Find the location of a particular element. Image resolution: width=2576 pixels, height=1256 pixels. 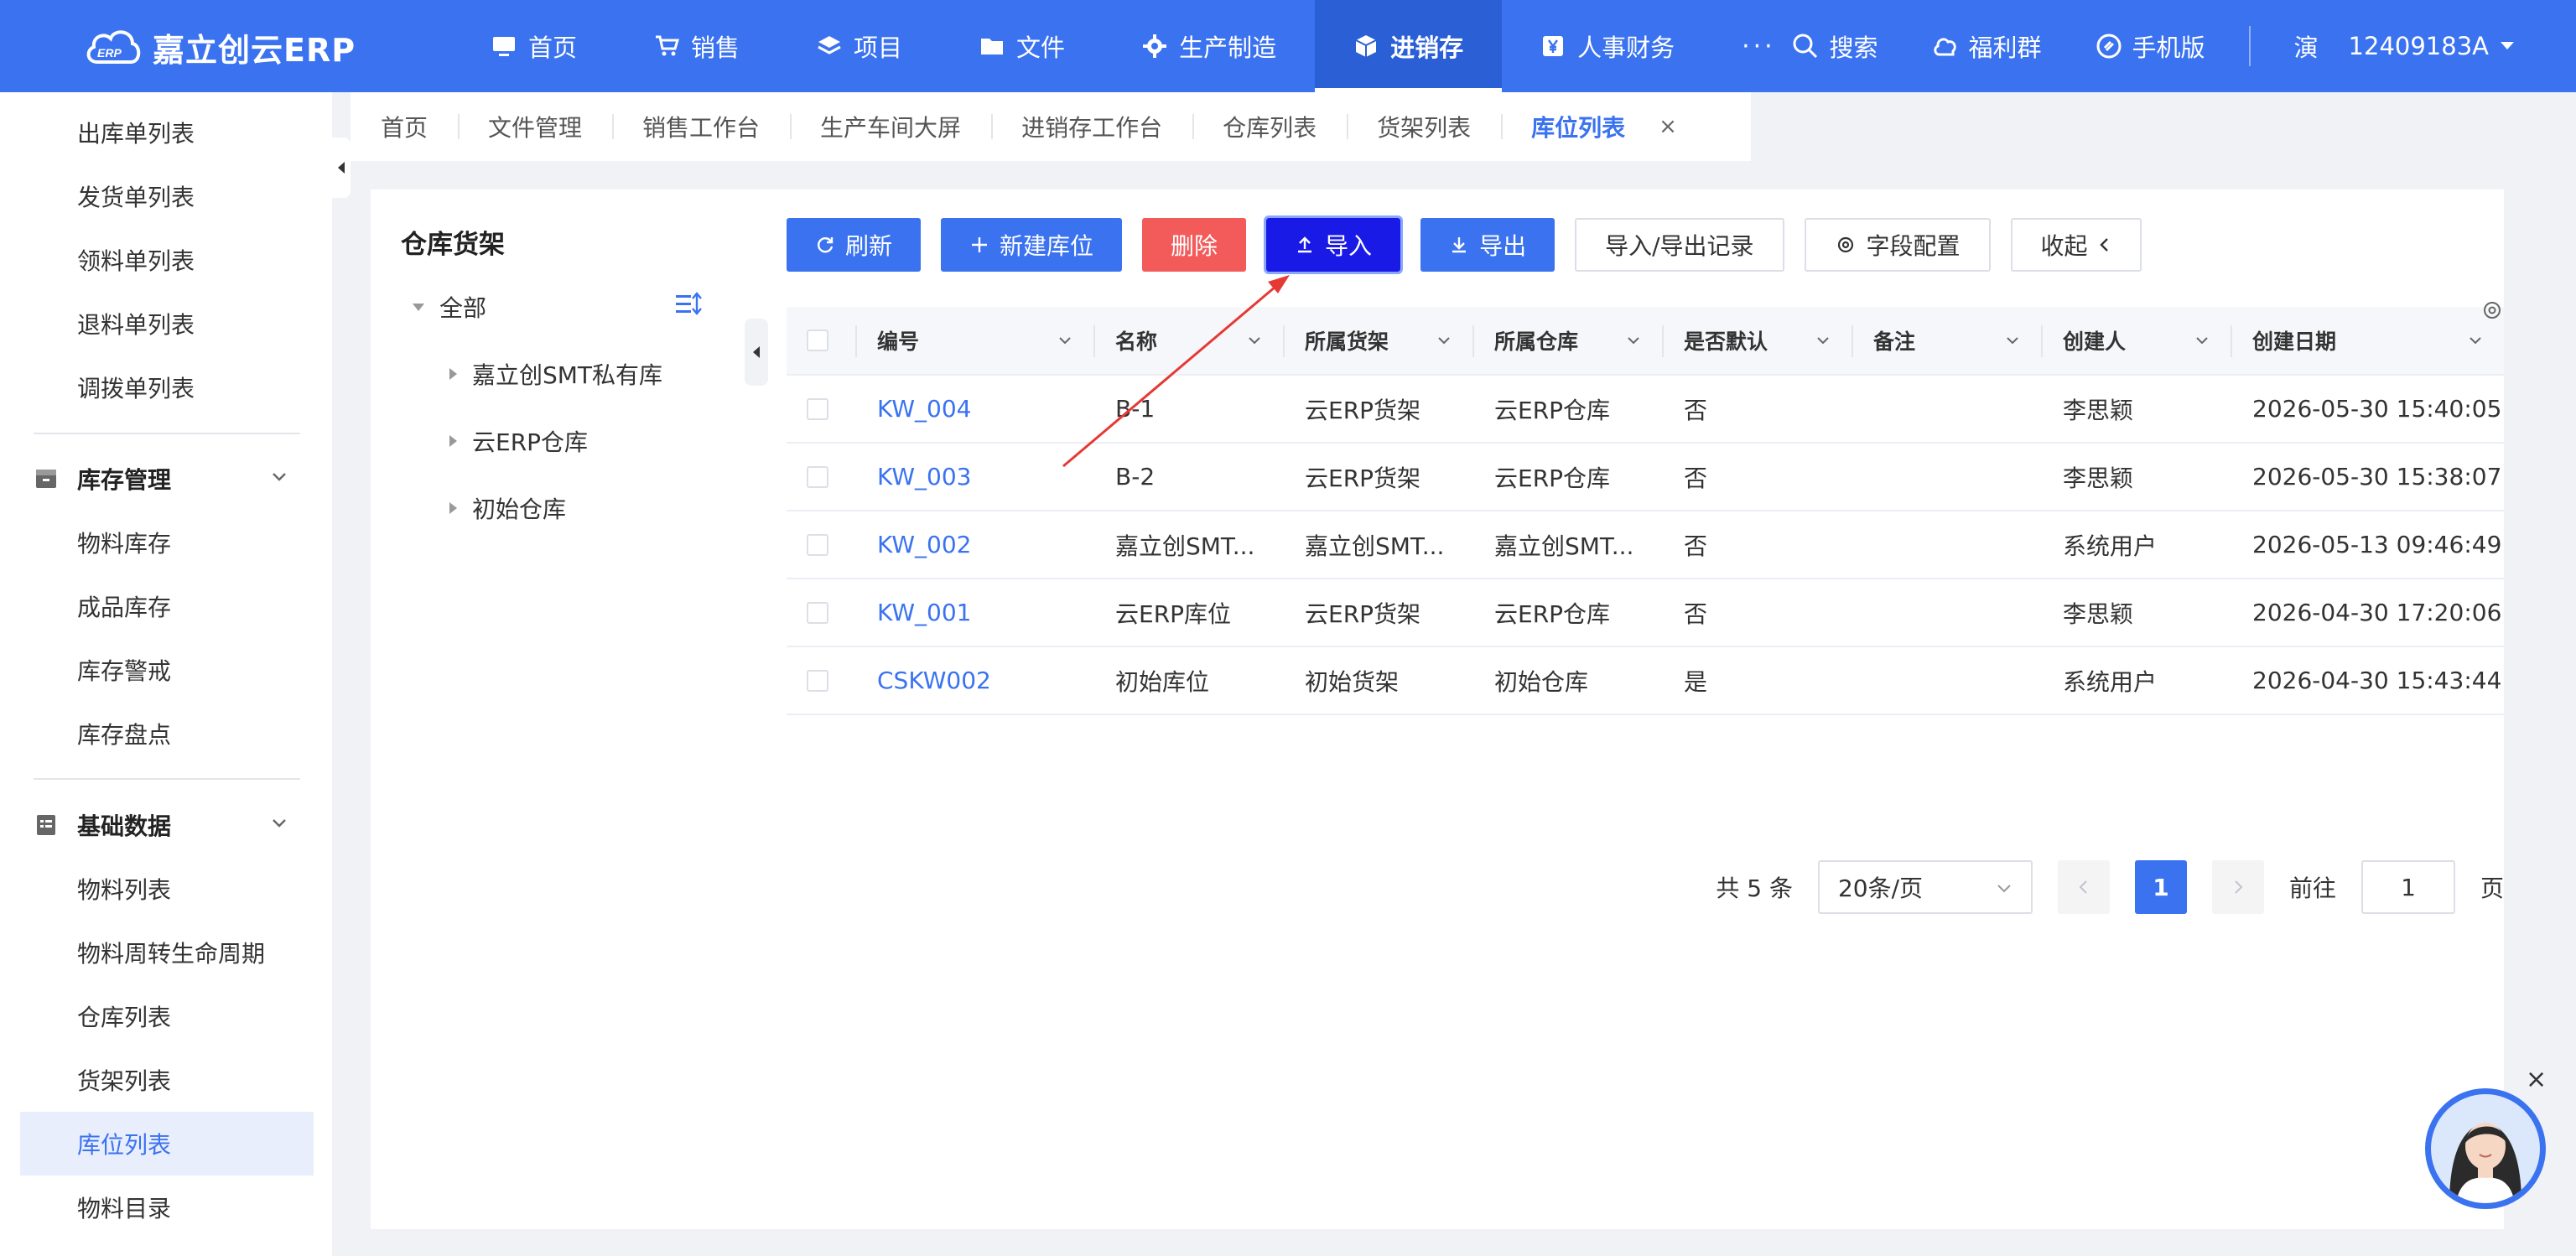

location-code-link: CSKW002 is located at coordinates (934, 680).